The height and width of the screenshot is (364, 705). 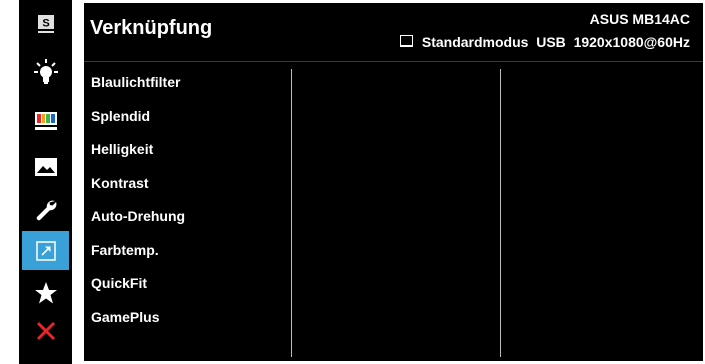 I want to click on menu-item-auto-drehung: Auto-Drehung, so click(x=138, y=223).